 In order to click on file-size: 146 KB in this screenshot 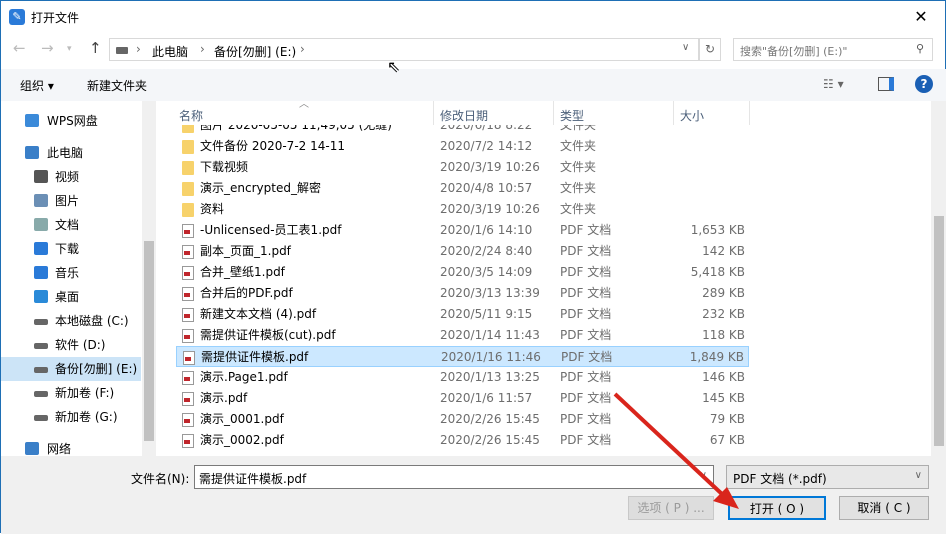, I will do `click(723, 377)`.